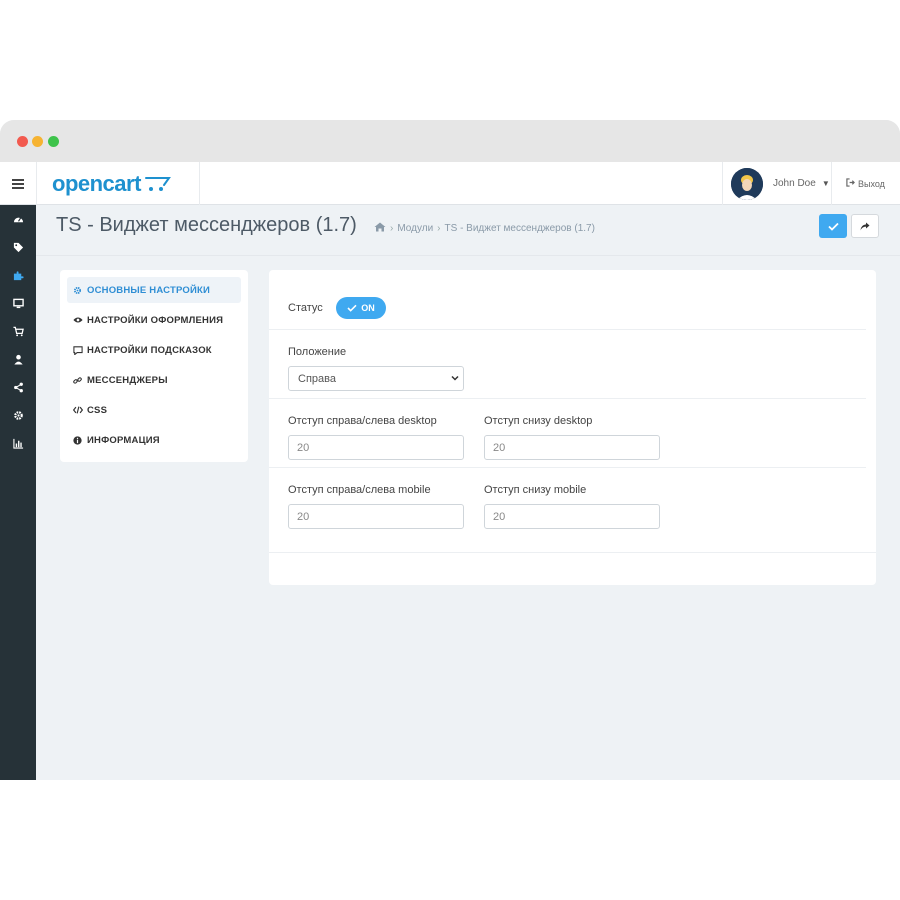 This screenshot has width=900, height=900. I want to click on offset-bottom-desktop-input: 20, so click(572, 447).